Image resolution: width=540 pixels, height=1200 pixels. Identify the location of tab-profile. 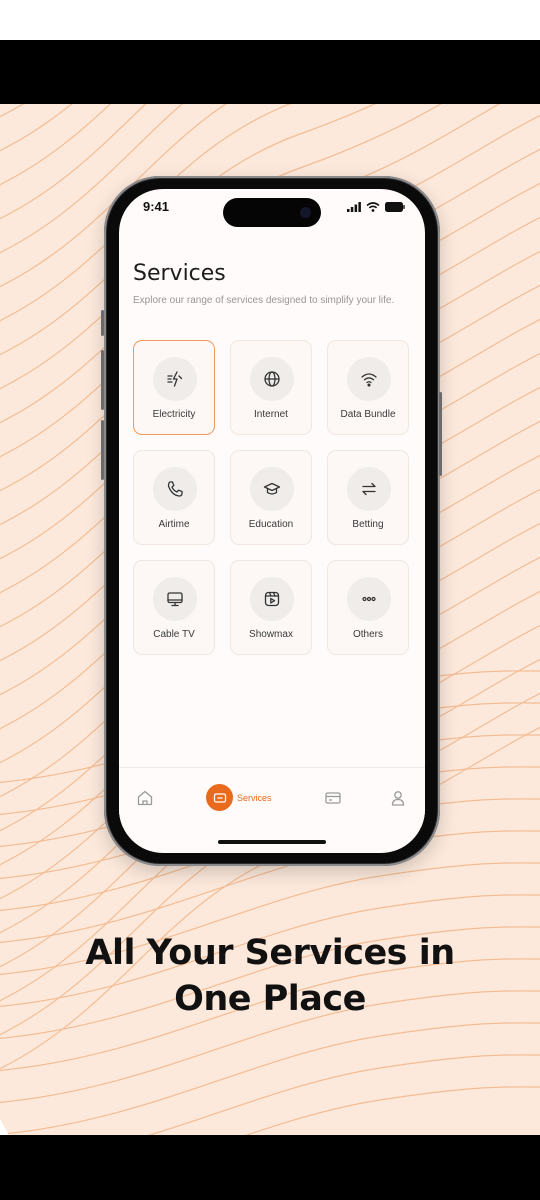
(398, 798).